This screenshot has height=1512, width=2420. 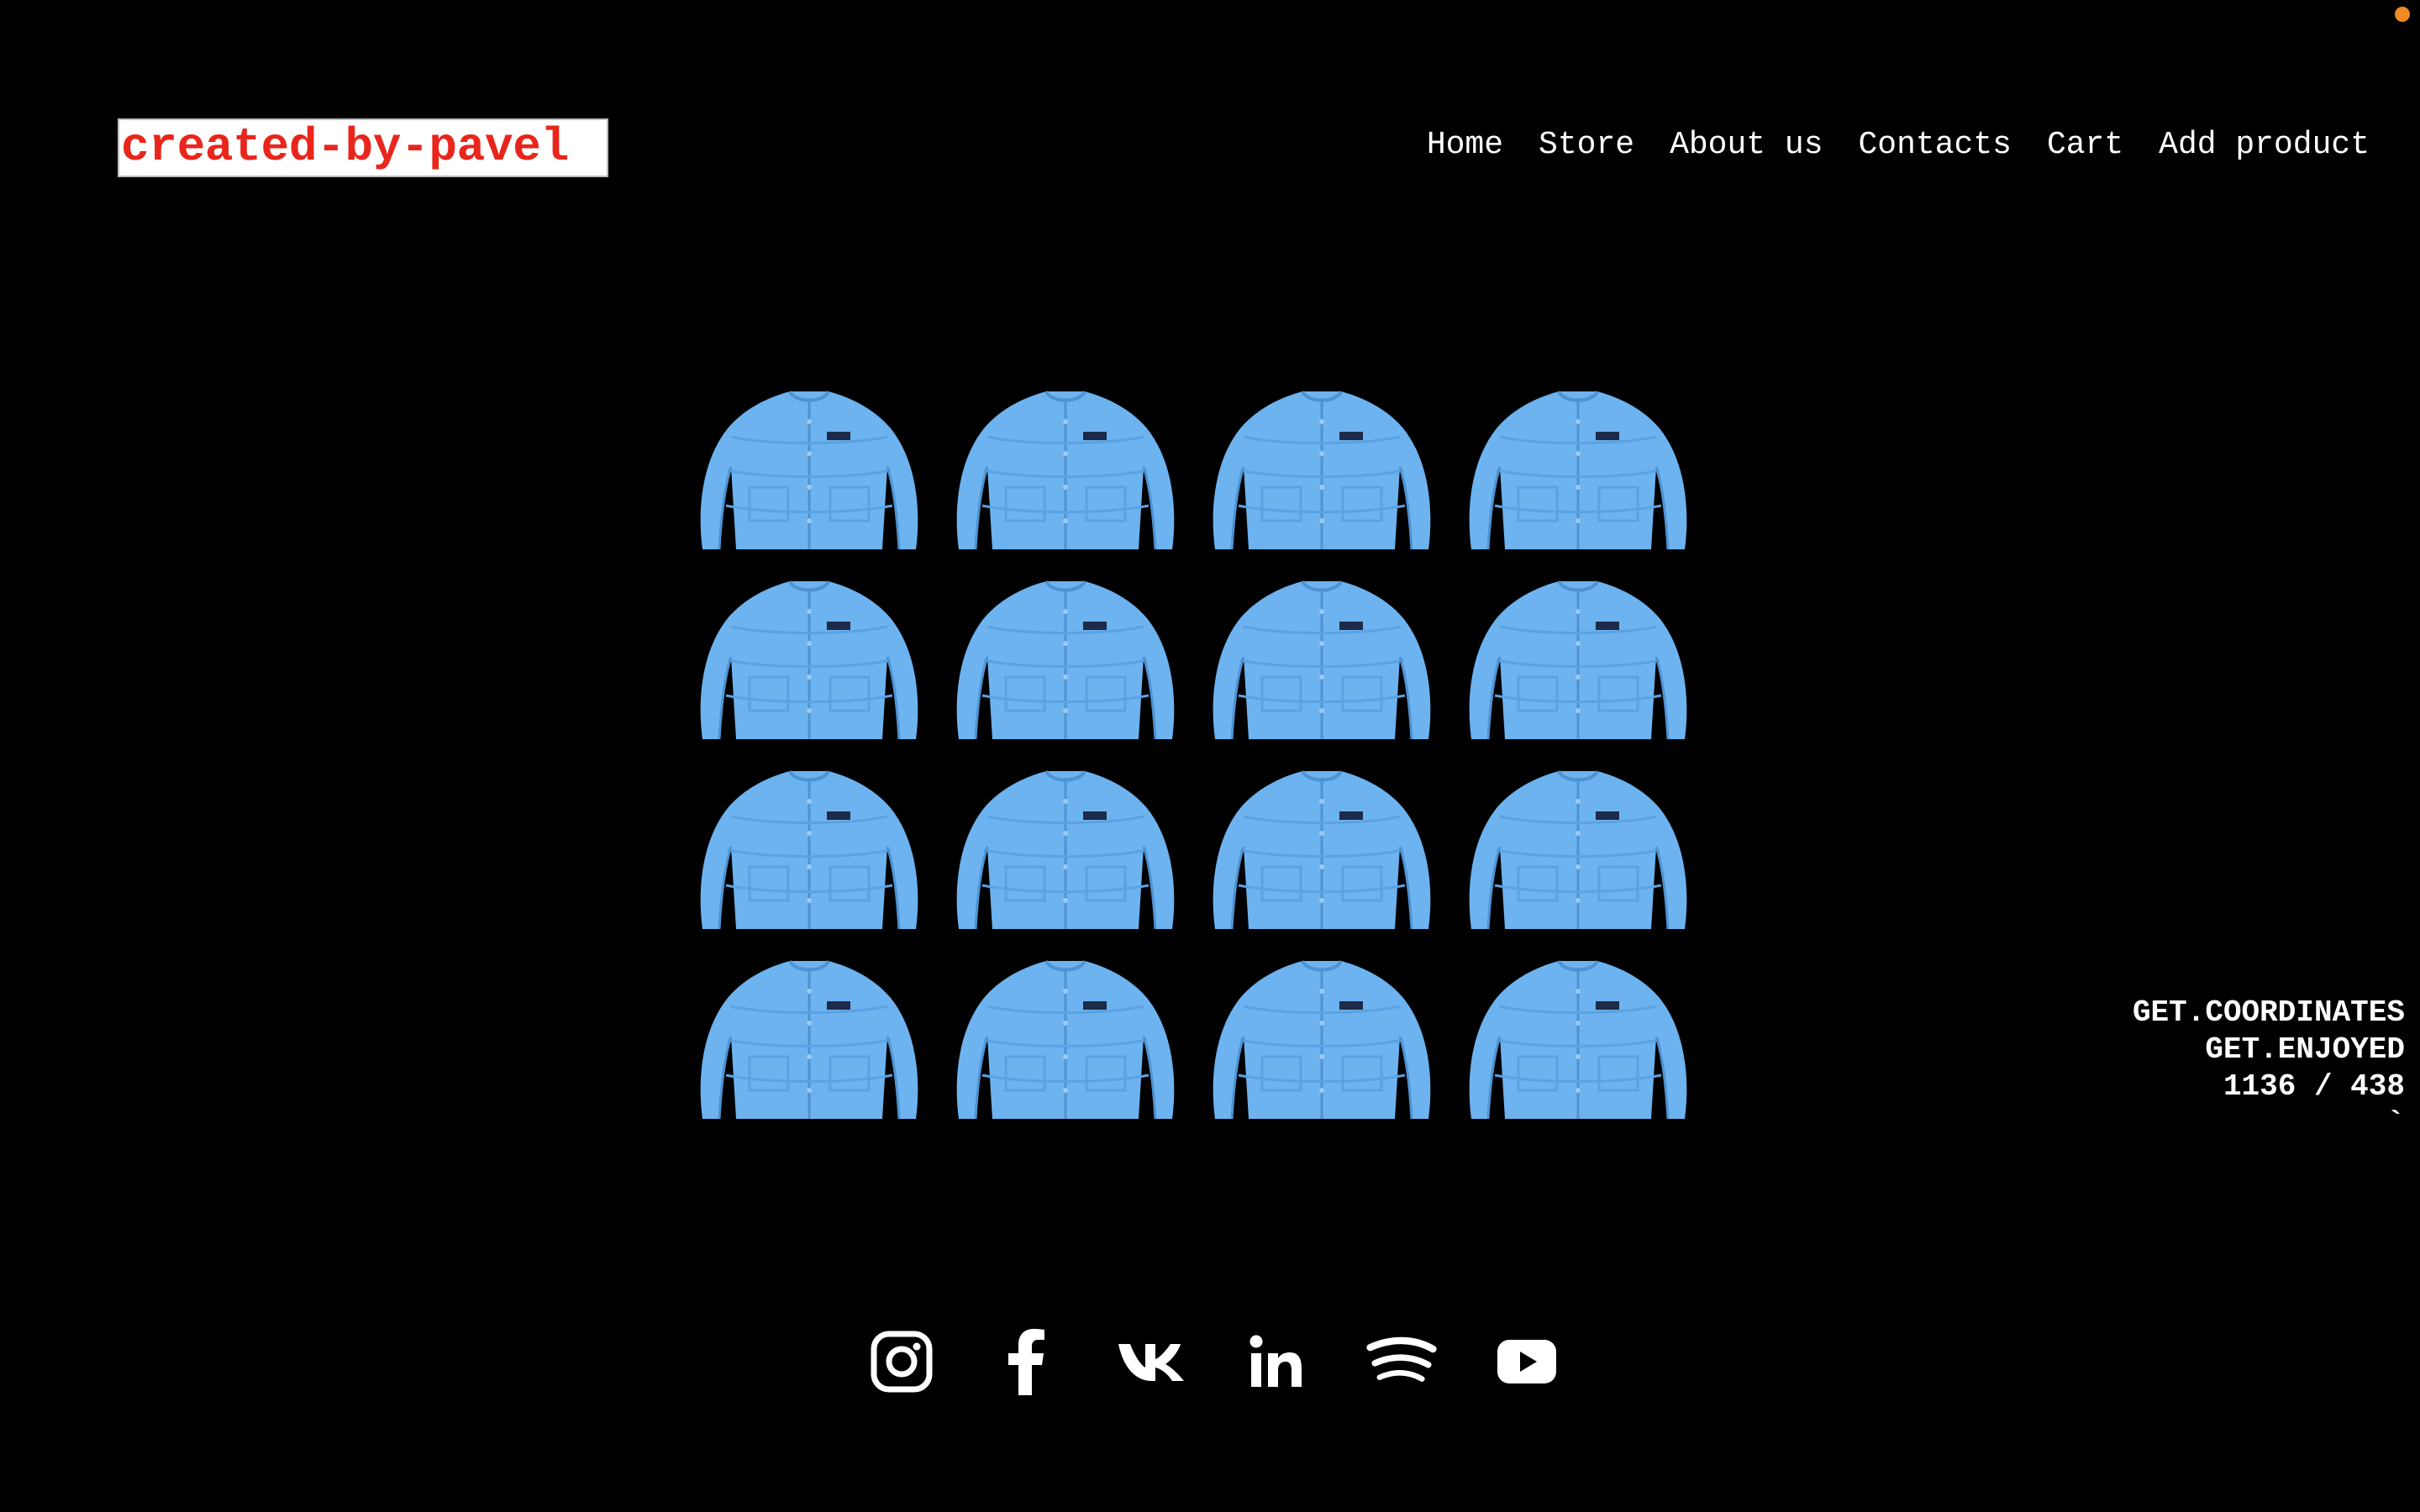 What do you see at coordinates (1276, 1362) in the screenshot?
I see `linkedin-icon` at bounding box center [1276, 1362].